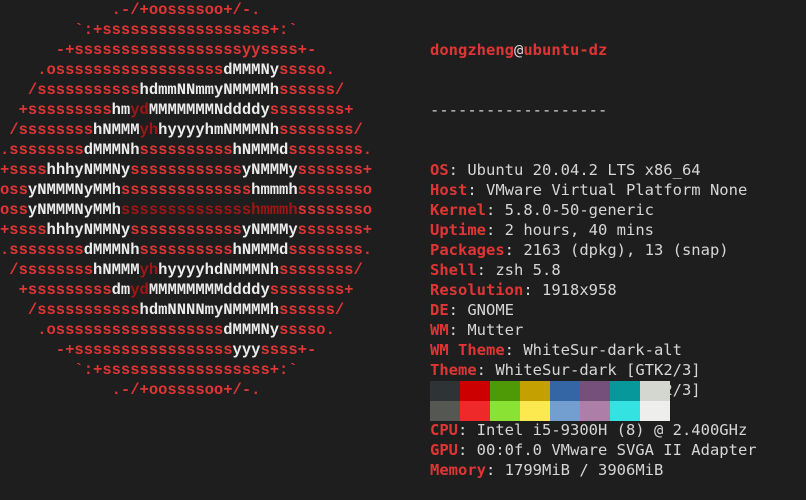 The height and width of the screenshot is (500, 806). I want to click on info-key: Shell, so click(453, 270).